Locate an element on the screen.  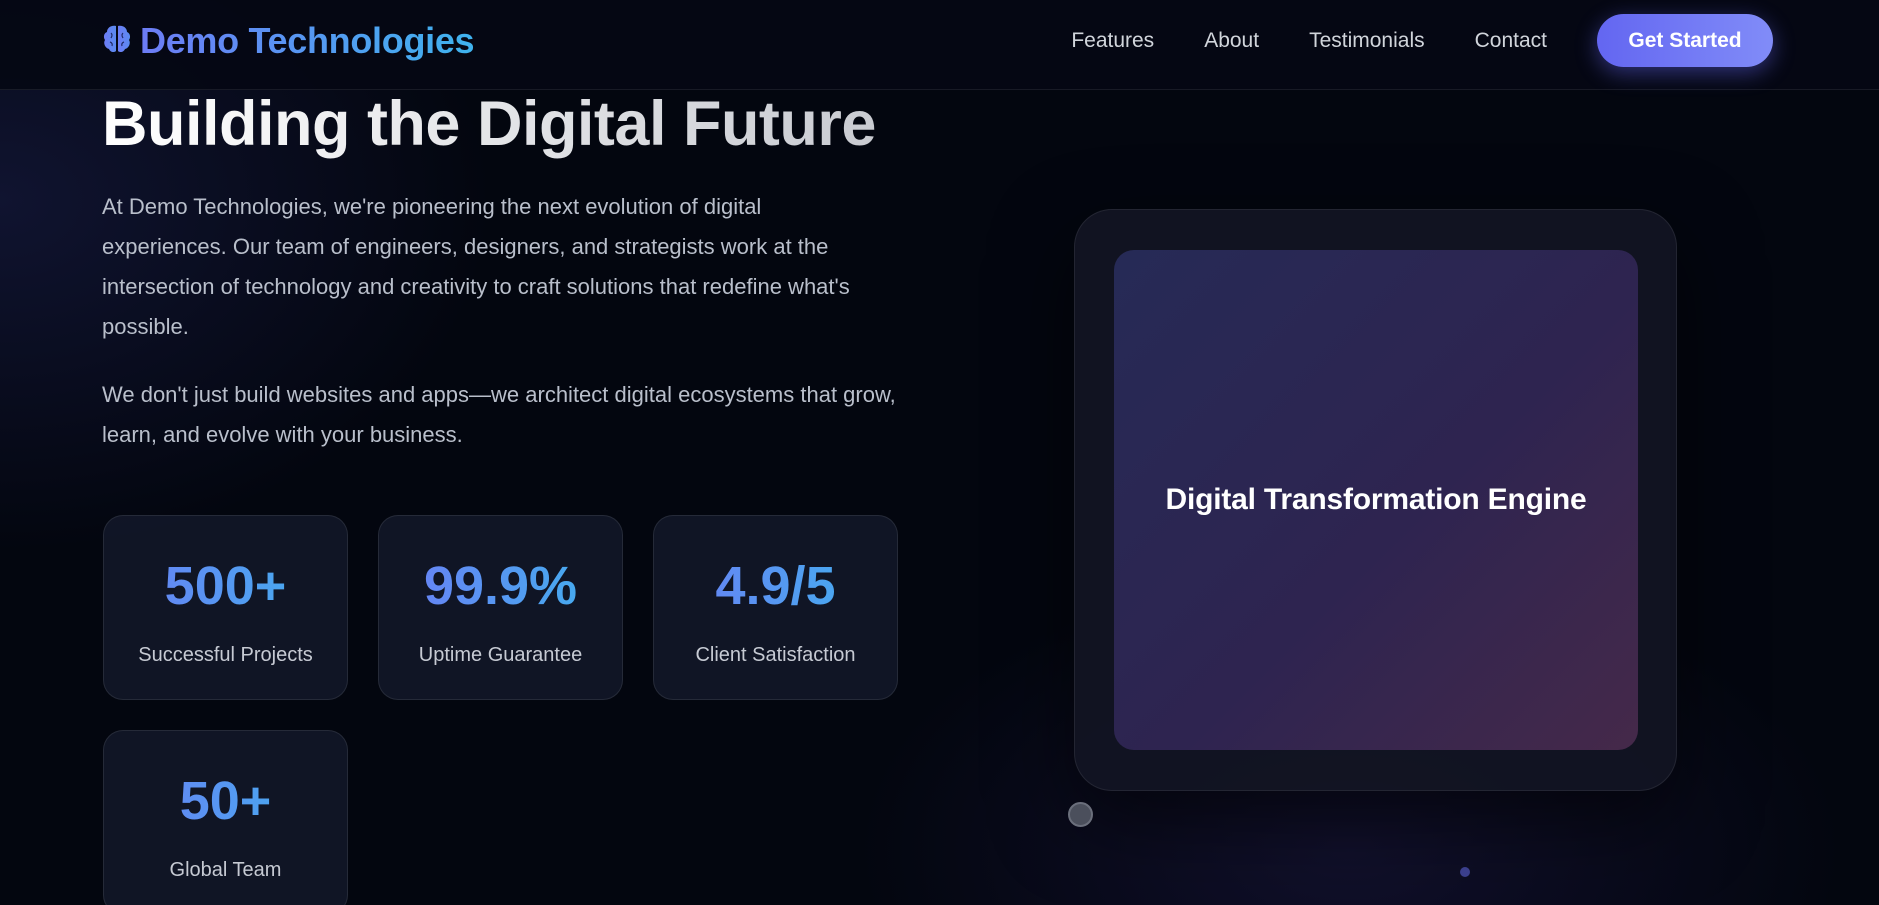
nav-link-contact: Contact is located at coordinates (1511, 41).